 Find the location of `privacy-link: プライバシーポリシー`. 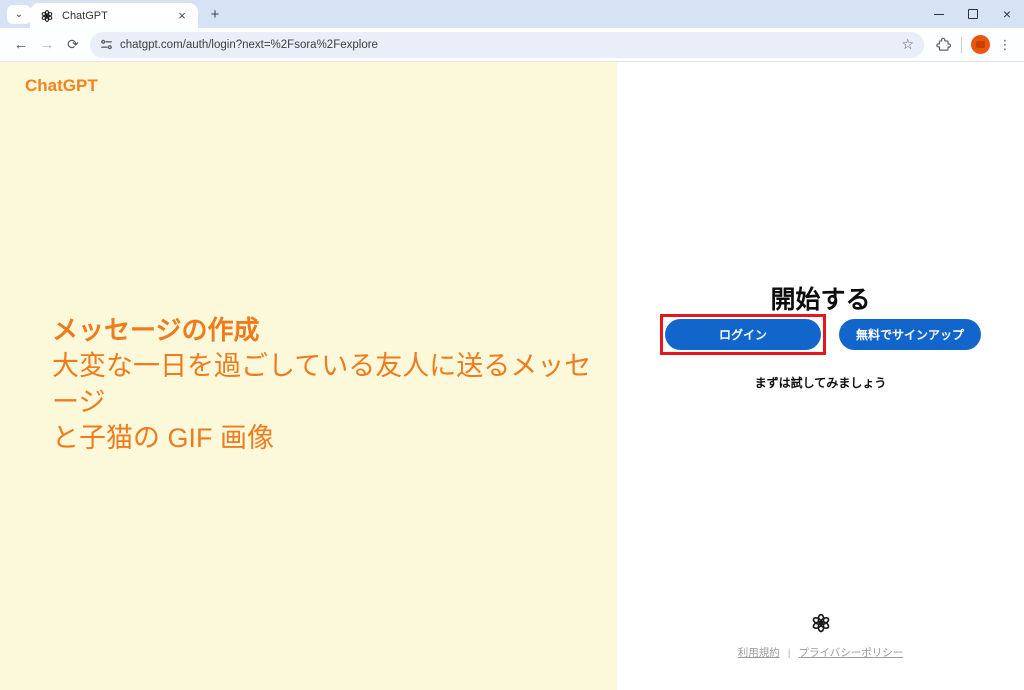

privacy-link: プライバシーポリシー is located at coordinates (850, 652).